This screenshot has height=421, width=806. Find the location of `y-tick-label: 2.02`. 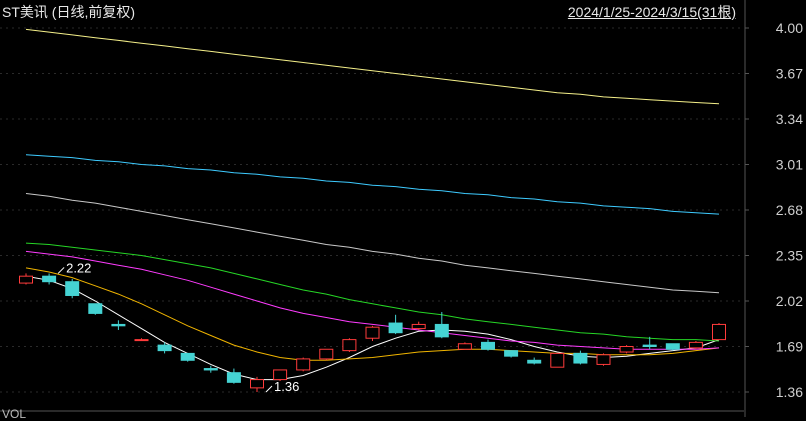

y-tick-label: 2.02 is located at coordinates (789, 301).